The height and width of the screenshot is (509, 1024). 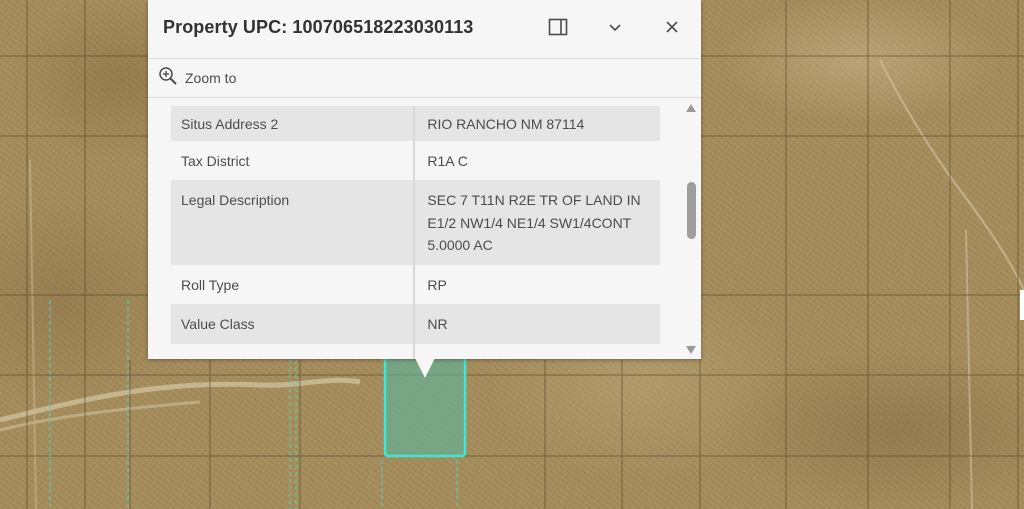 I want to click on attribute-value: RP, so click(x=537, y=284).